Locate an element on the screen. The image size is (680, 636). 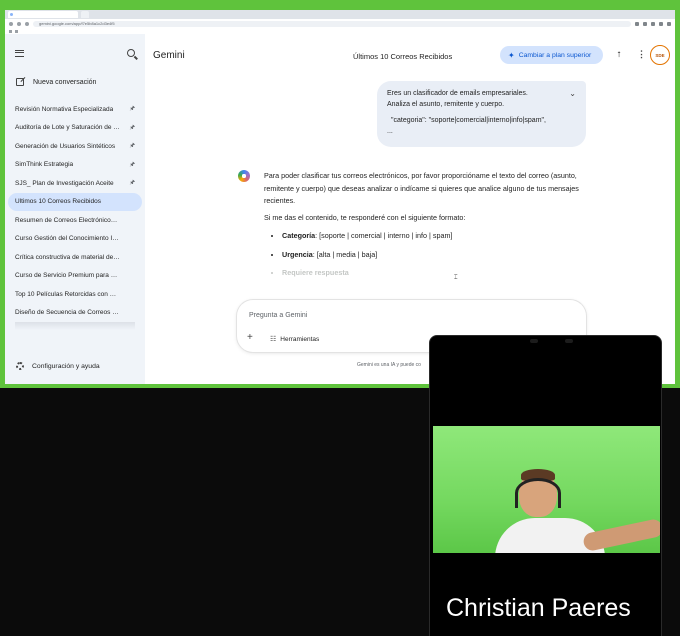
sidebar-item-conversation: SJS_ Plan de Investigación Aceite 🖈 is located at coordinates (75, 183).